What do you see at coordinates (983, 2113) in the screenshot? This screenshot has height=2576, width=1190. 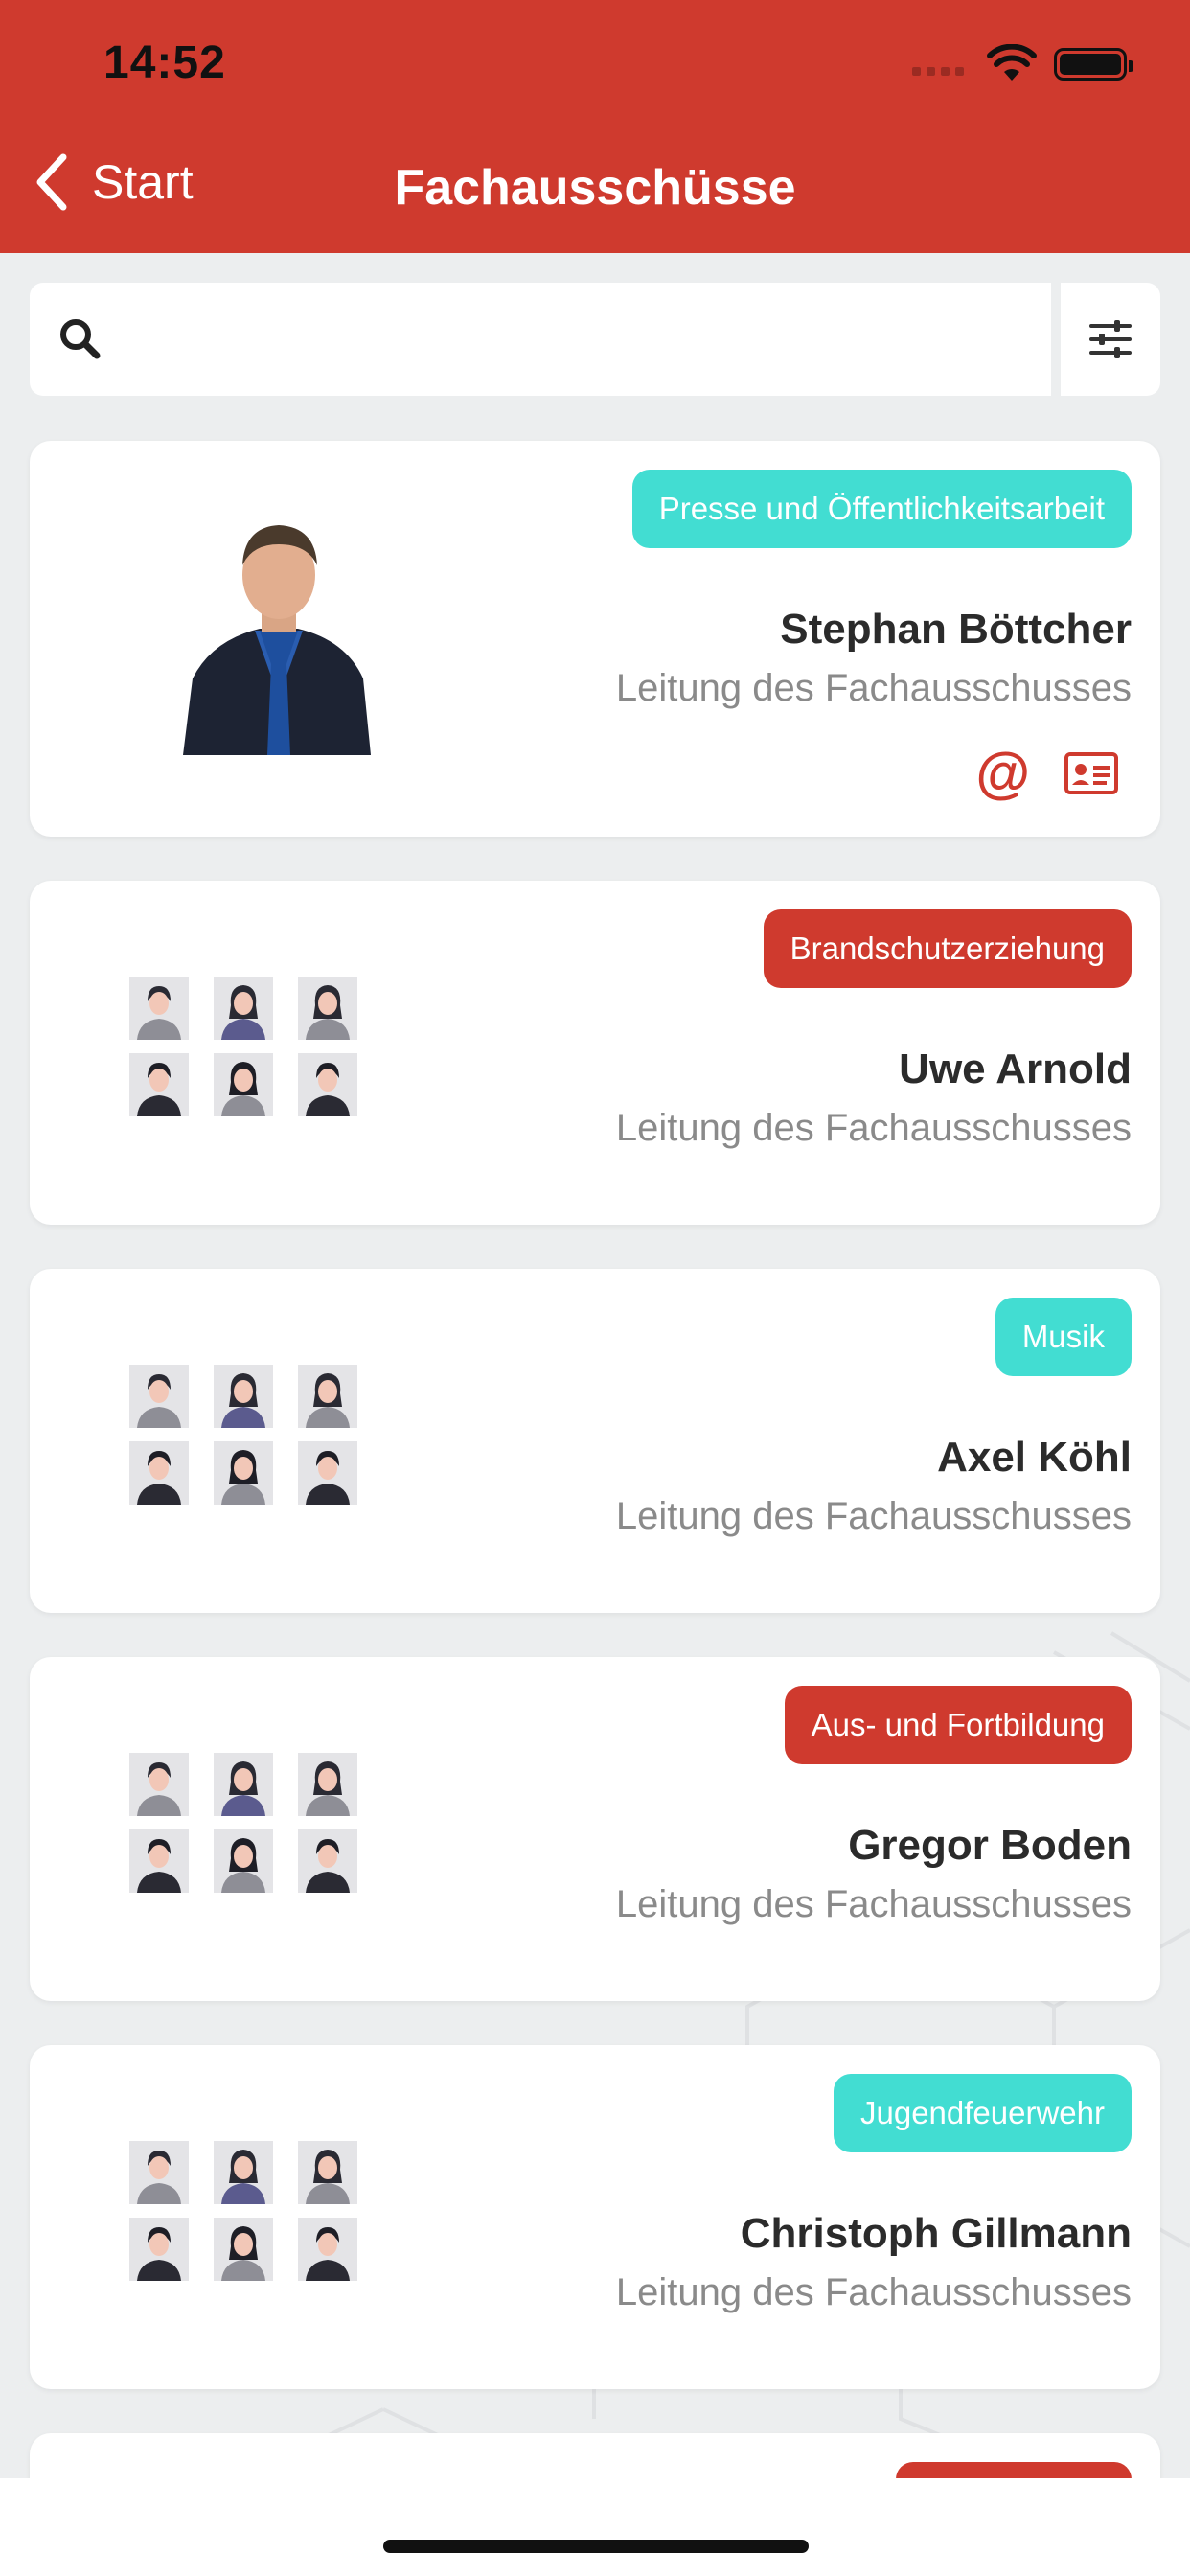 I see `category-badge: Jugendfeuerwehr` at bounding box center [983, 2113].